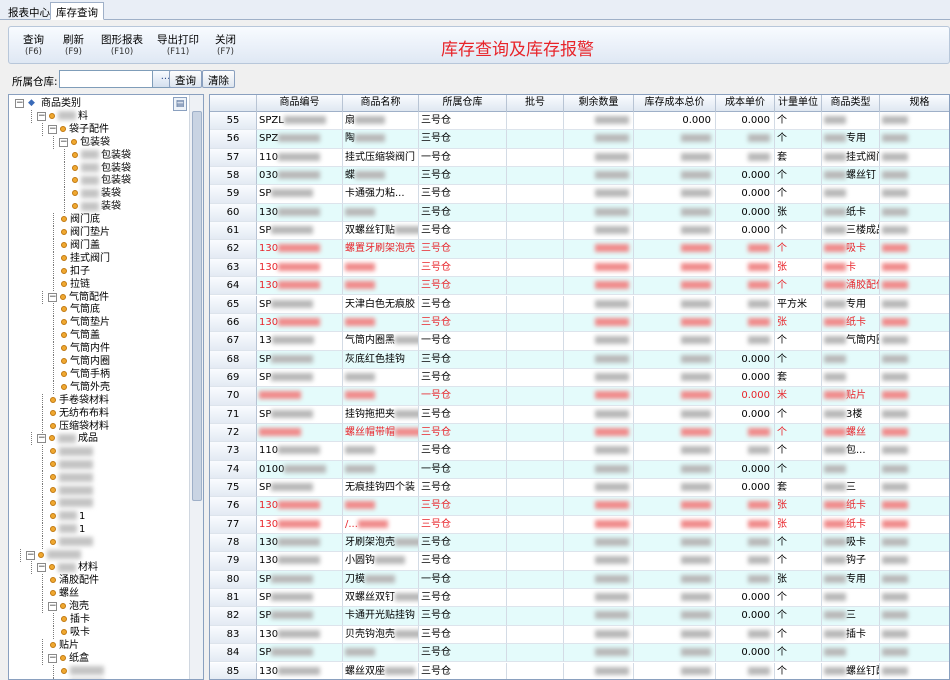  I want to click on tree-node: 无纺布布料, so click(99, 413).